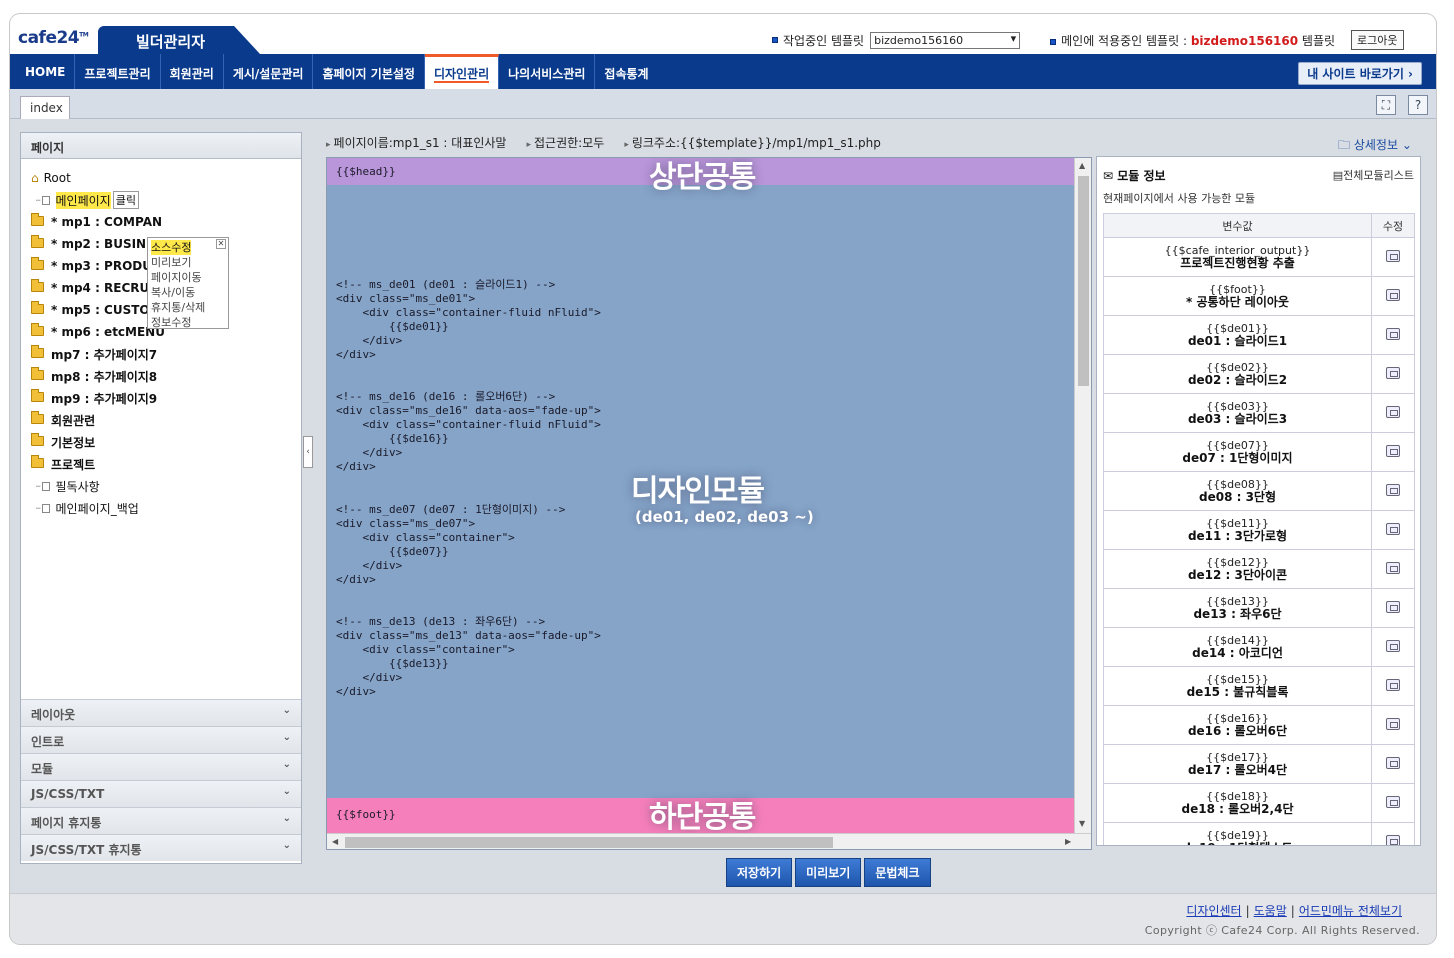  Describe the element at coordinates (161, 793) in the screenshot. I see `accordion-js-css-txt: JS/CSS/TXT ⌄` at that location.